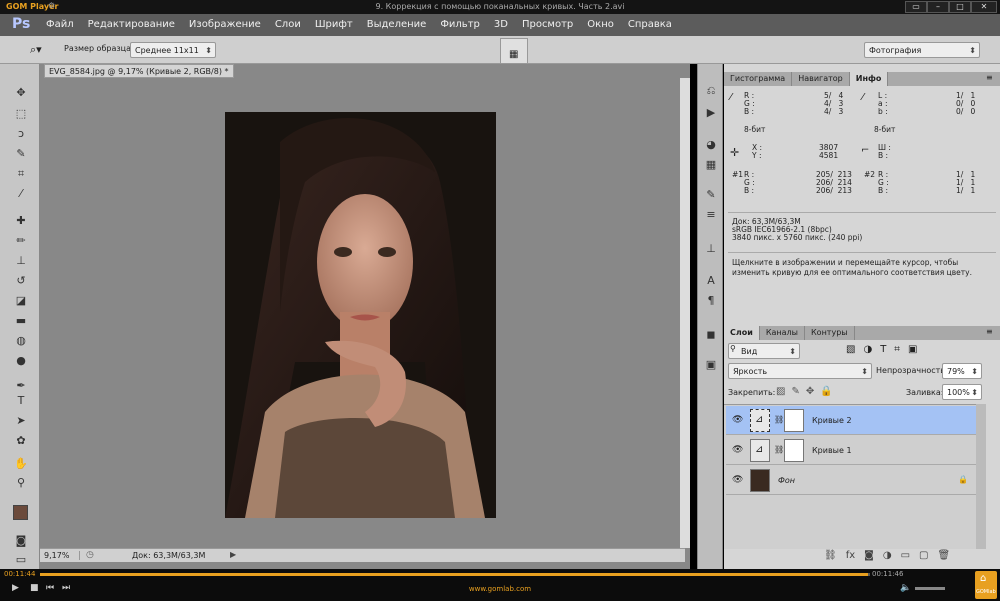 The height and width of the screenshot is (601, 1000). I want to click on seek-bar, so click(455, 574).